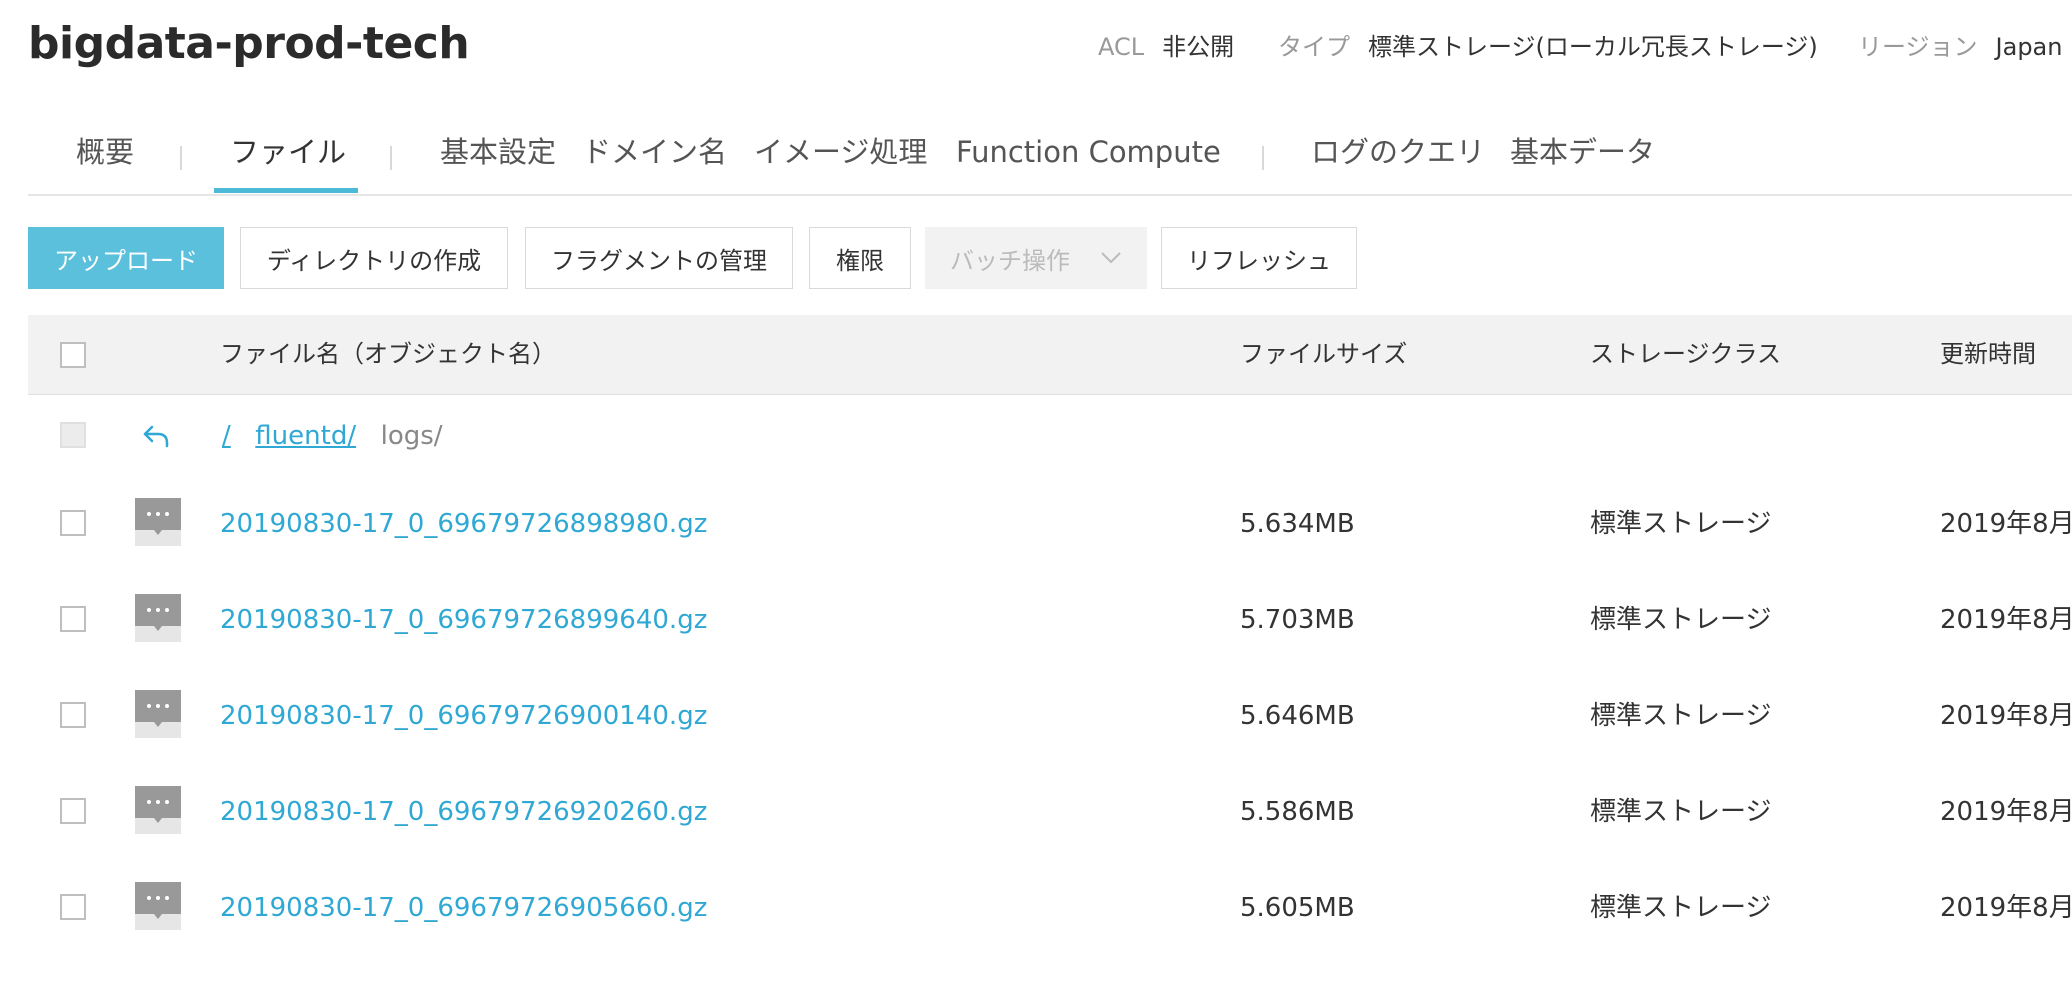  I want to click on type-value: 標準ストレージ(ローカル冗長ストレージ), so click(1593, 47).